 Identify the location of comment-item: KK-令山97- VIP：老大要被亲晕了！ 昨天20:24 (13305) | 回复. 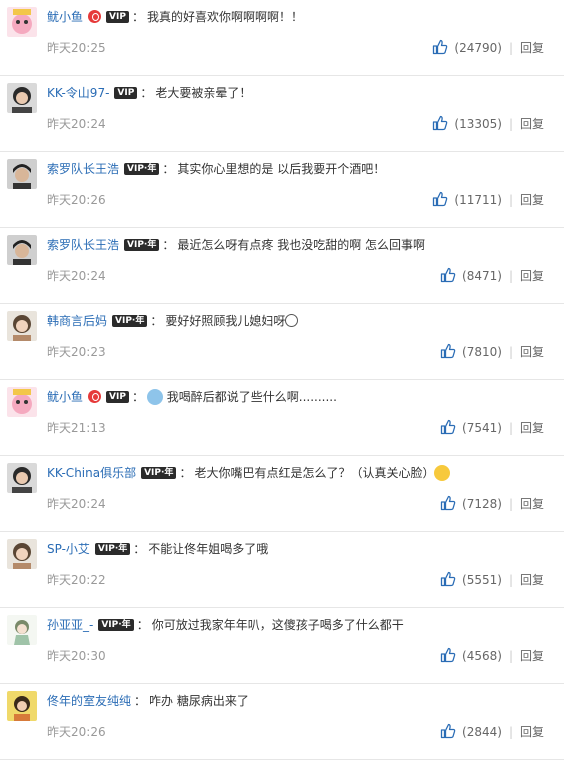
(282, 114).